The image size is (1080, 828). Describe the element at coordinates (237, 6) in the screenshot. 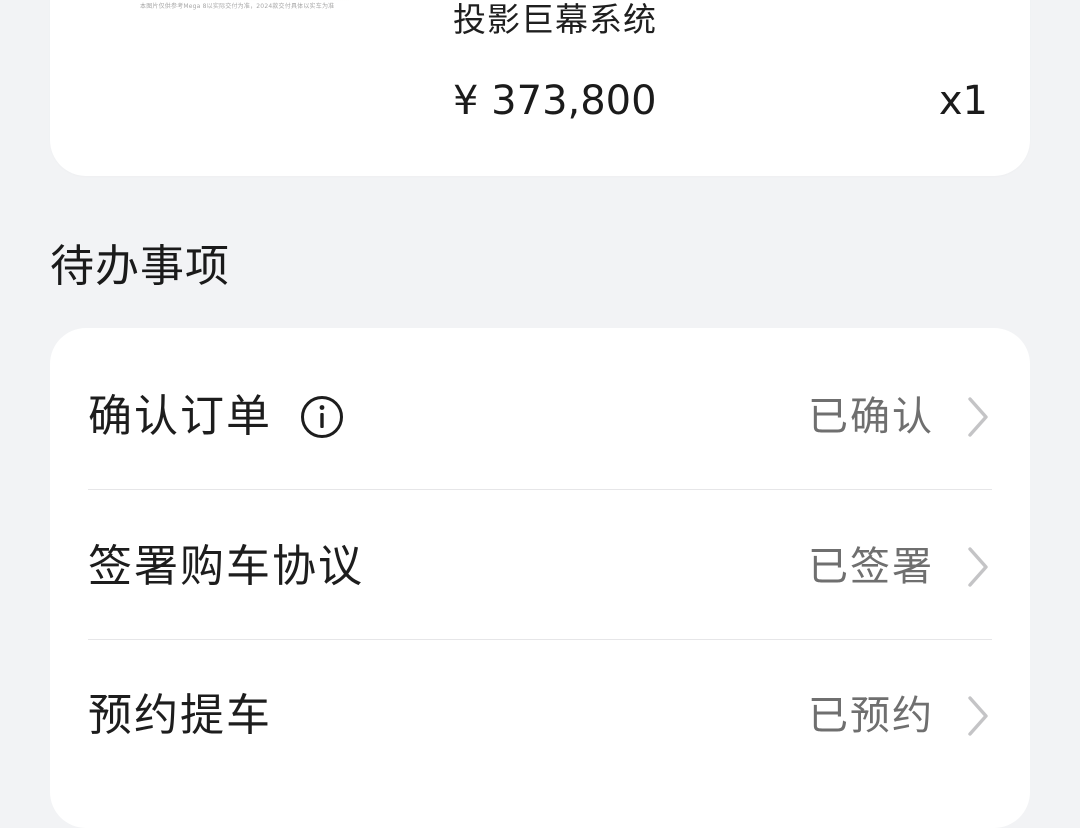

I see `product-image-caption: 本图片仅供参考Mega 8以实际交付为准，2024款交付具体以实车为准` at that location.